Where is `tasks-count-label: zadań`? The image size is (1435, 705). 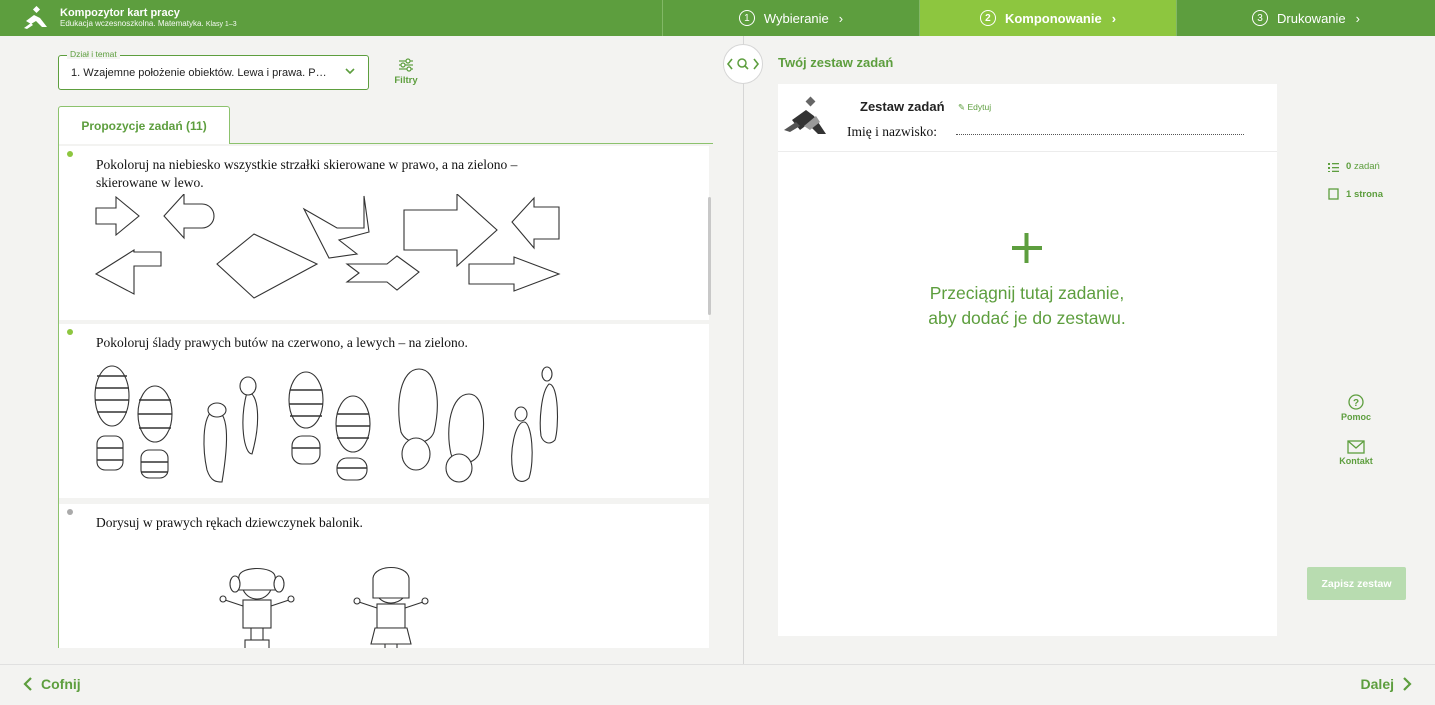 tasks-count-label: zadań is located at coordinates (1366, 166).